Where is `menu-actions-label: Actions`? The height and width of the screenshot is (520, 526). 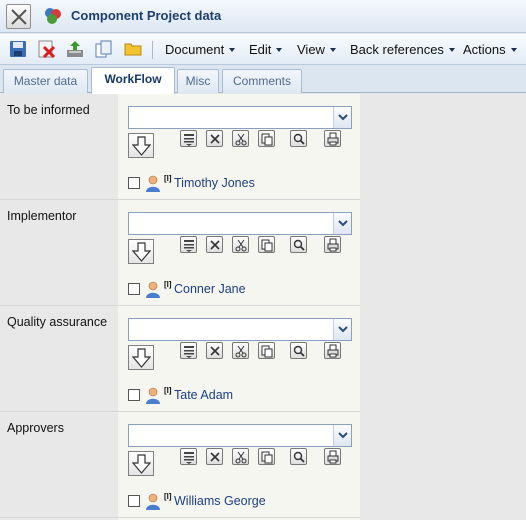
menu-actions-label: Actions is located at coordinates (484, 49).